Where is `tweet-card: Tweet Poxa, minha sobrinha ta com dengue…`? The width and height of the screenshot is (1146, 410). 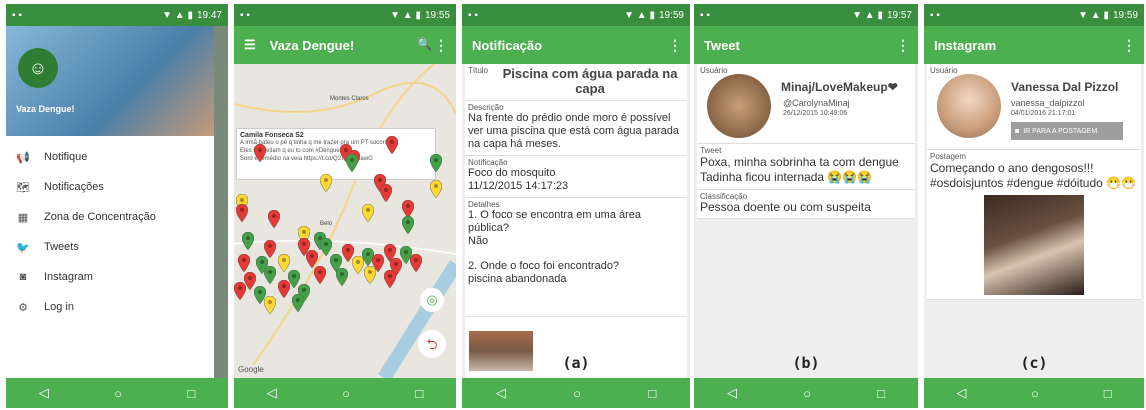
tweet-card: Tweet Poxa, minha sobrinha ta com dengue… is located at coordinates (806, 167).